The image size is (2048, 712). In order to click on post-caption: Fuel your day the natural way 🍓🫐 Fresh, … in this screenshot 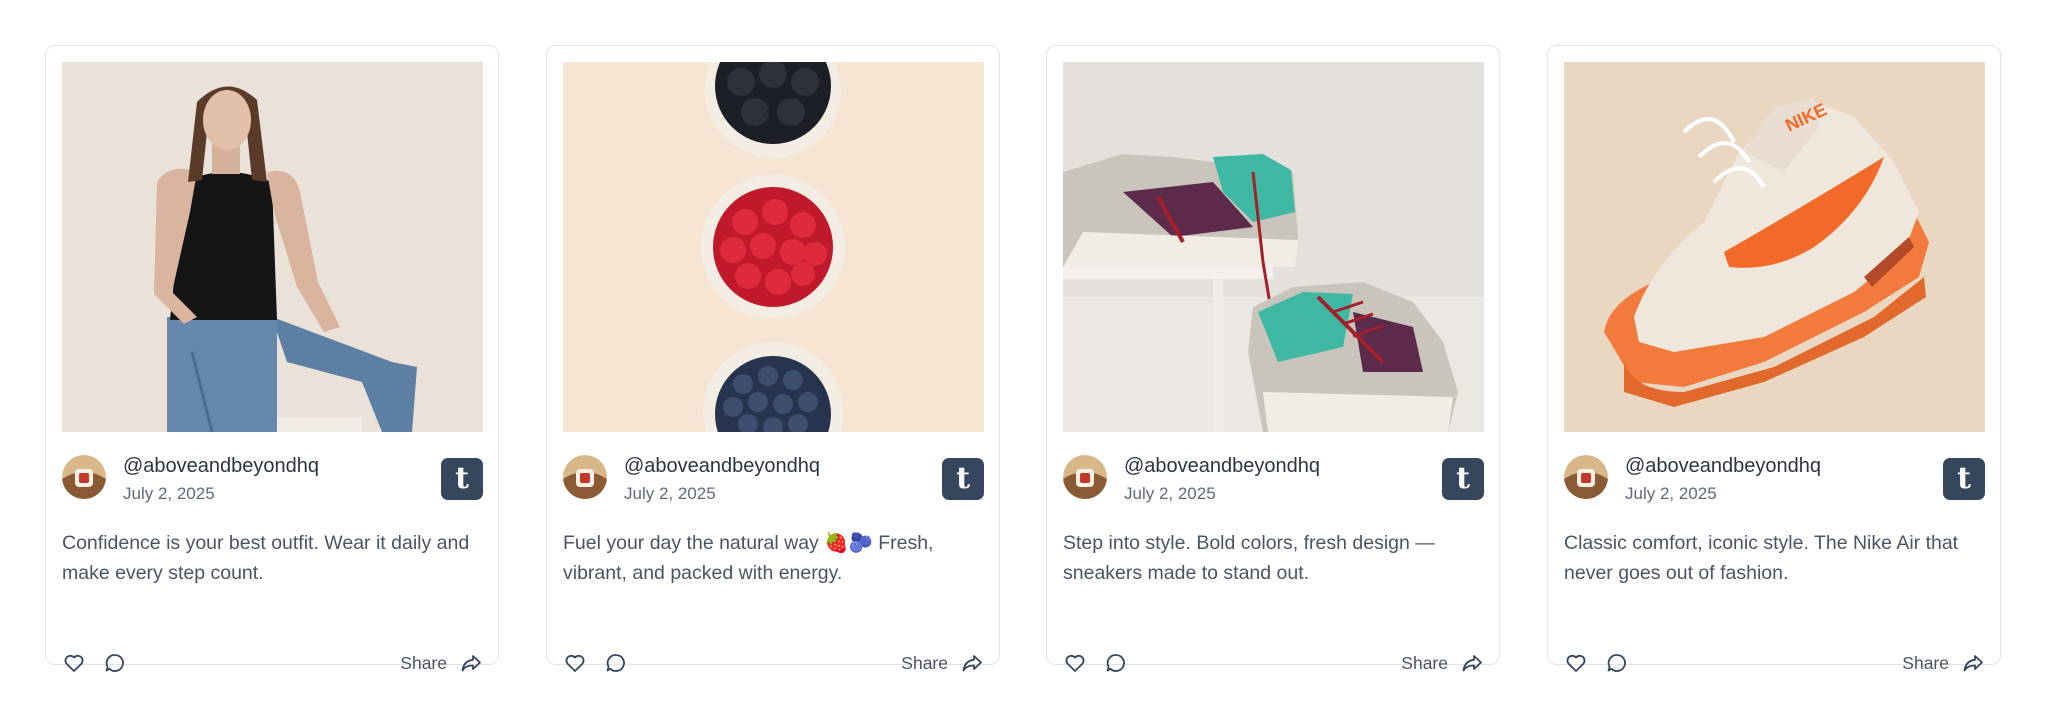, I will do `click(748, 558)`.